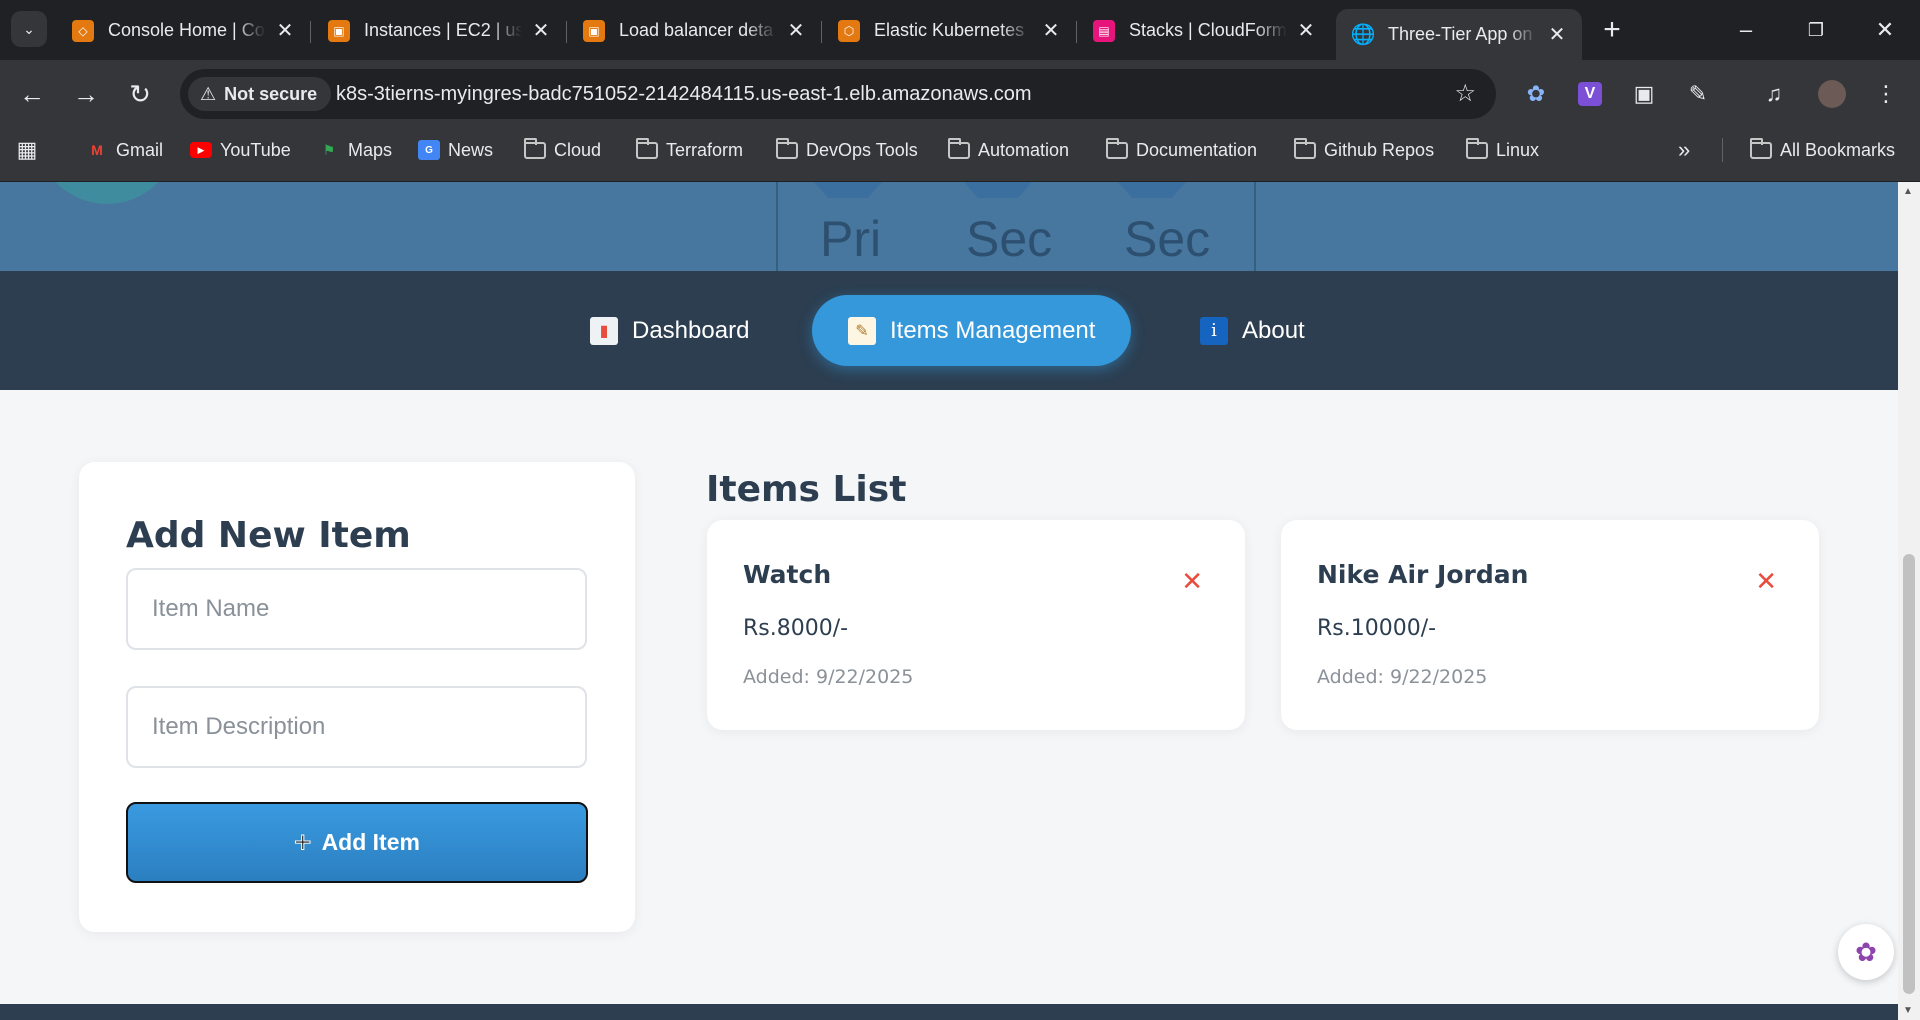 This screenshot has height=1020, width=1920. What do you see at coordinates (1746, 30) in the screenshot?
I see `minimize-button: –` at bounding box center [1746, 30].